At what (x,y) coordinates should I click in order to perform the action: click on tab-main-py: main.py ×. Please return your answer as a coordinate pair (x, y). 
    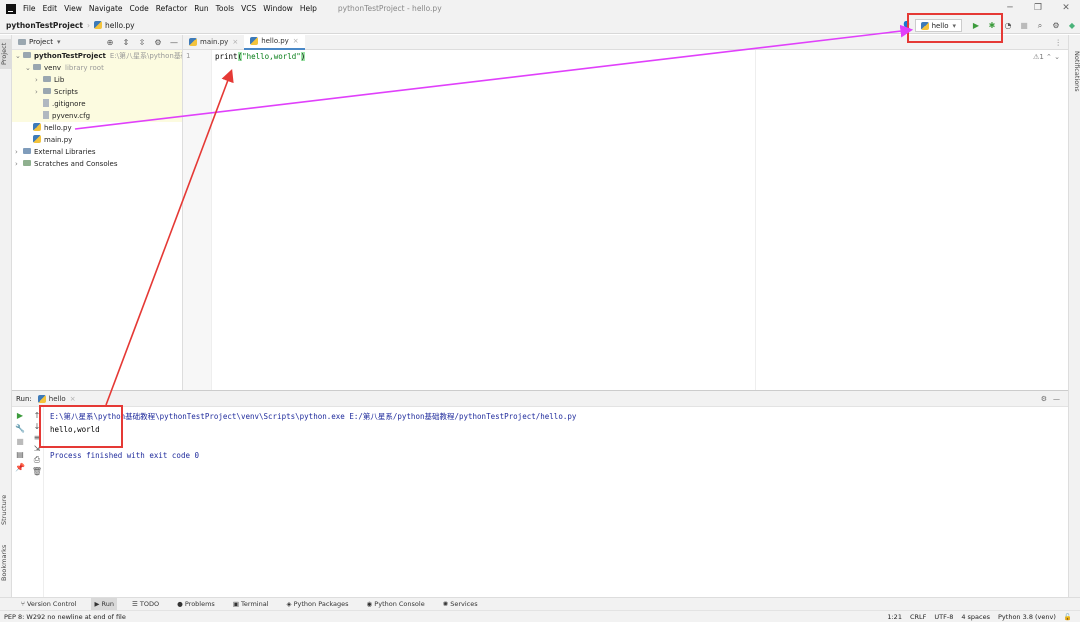
    Looking at the image, I should click on (213, 42).